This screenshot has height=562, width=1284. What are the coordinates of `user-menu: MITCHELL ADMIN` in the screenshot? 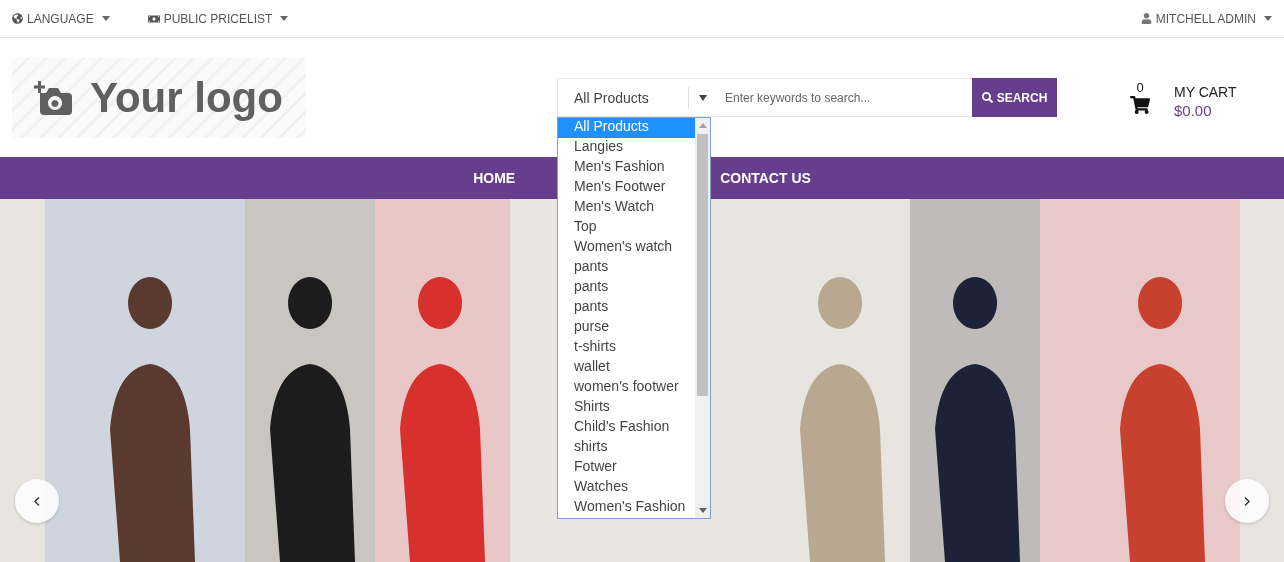 It's located at (1206, 18).